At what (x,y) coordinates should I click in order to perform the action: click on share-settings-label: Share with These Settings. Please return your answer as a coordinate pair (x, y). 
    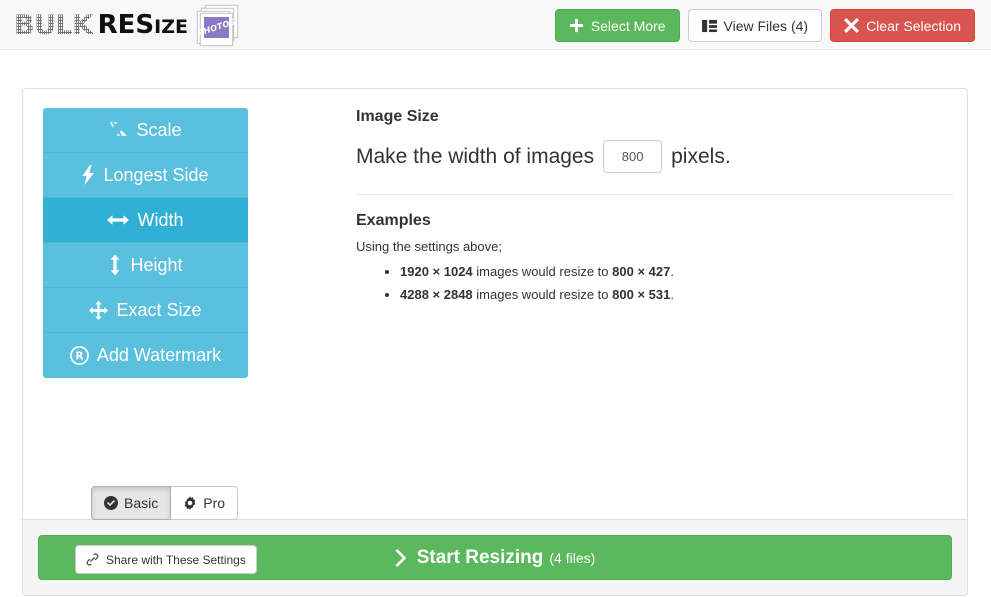
    Looking at the image, I should click on (176, 559).